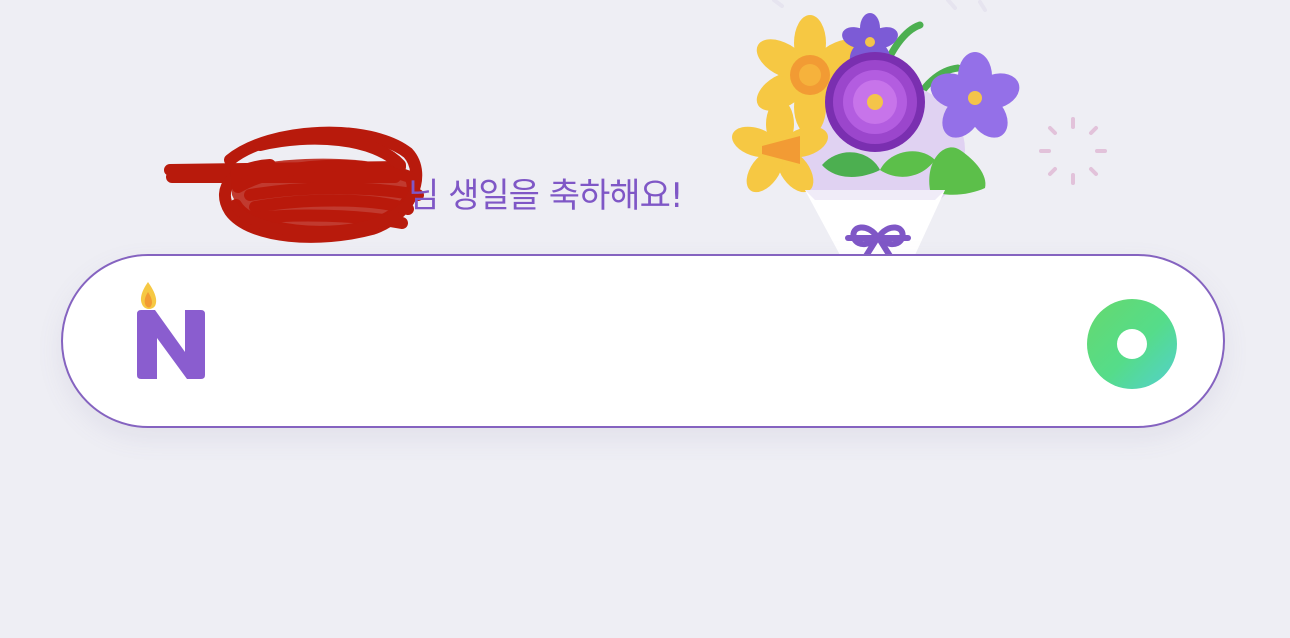 The image size is (1290, 638). I want to click on flower-bouquet-icon, so click(876, 129).